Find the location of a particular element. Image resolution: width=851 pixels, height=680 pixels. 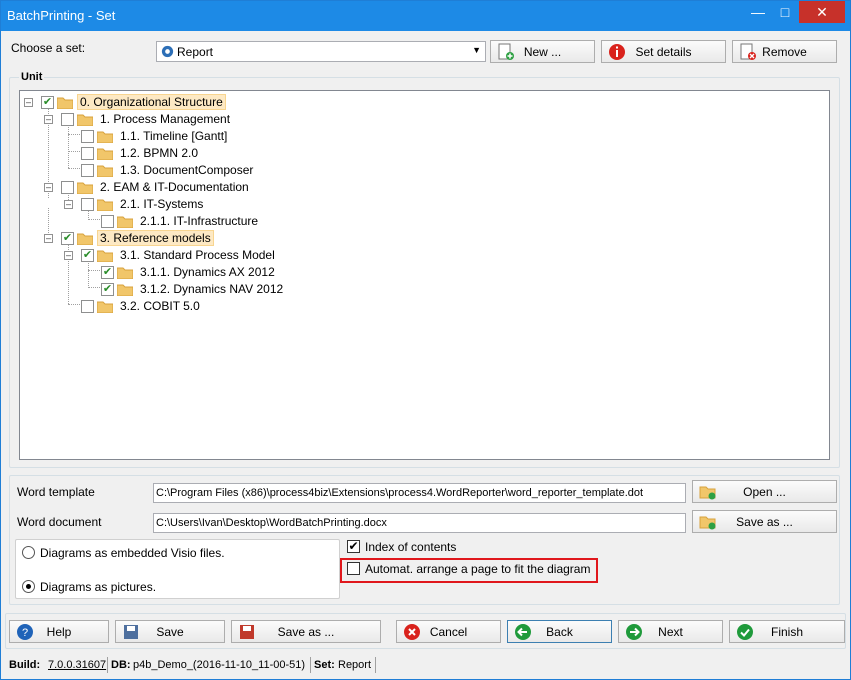

tree-node-label: 1.3. DocumentComposer is located at coordinates (187, 170).